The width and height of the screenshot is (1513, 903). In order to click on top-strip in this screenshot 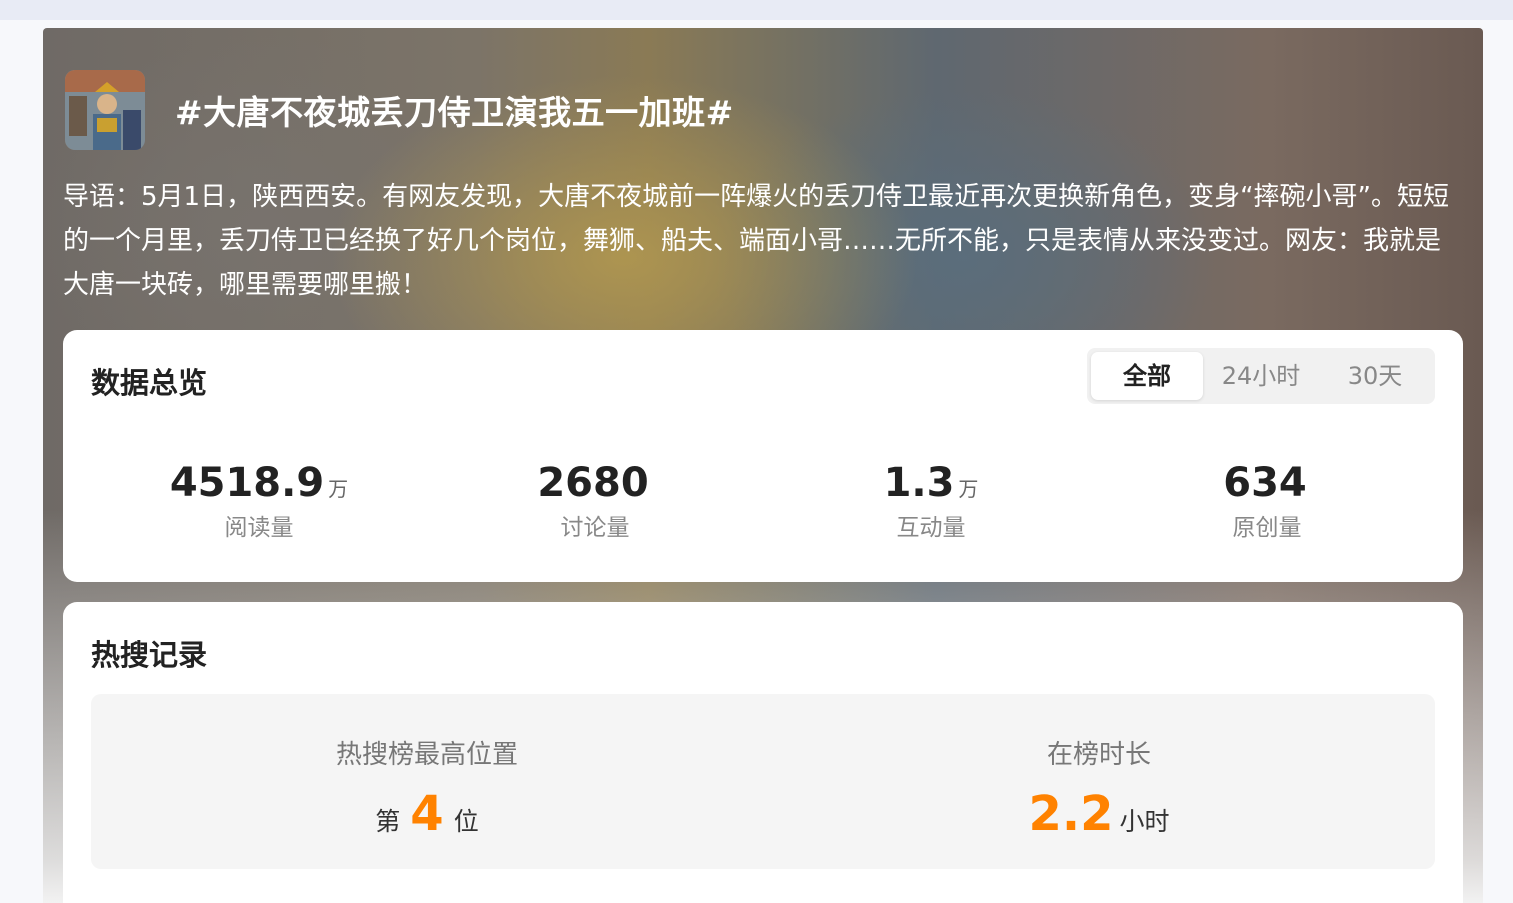, I will do `click(756, 10)`.